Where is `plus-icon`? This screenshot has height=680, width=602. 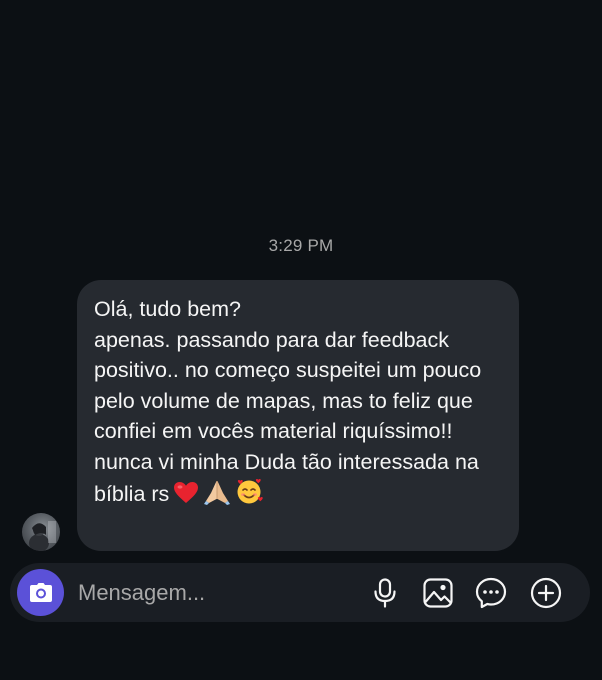
plus-icon is located at coordinates (546, 593).